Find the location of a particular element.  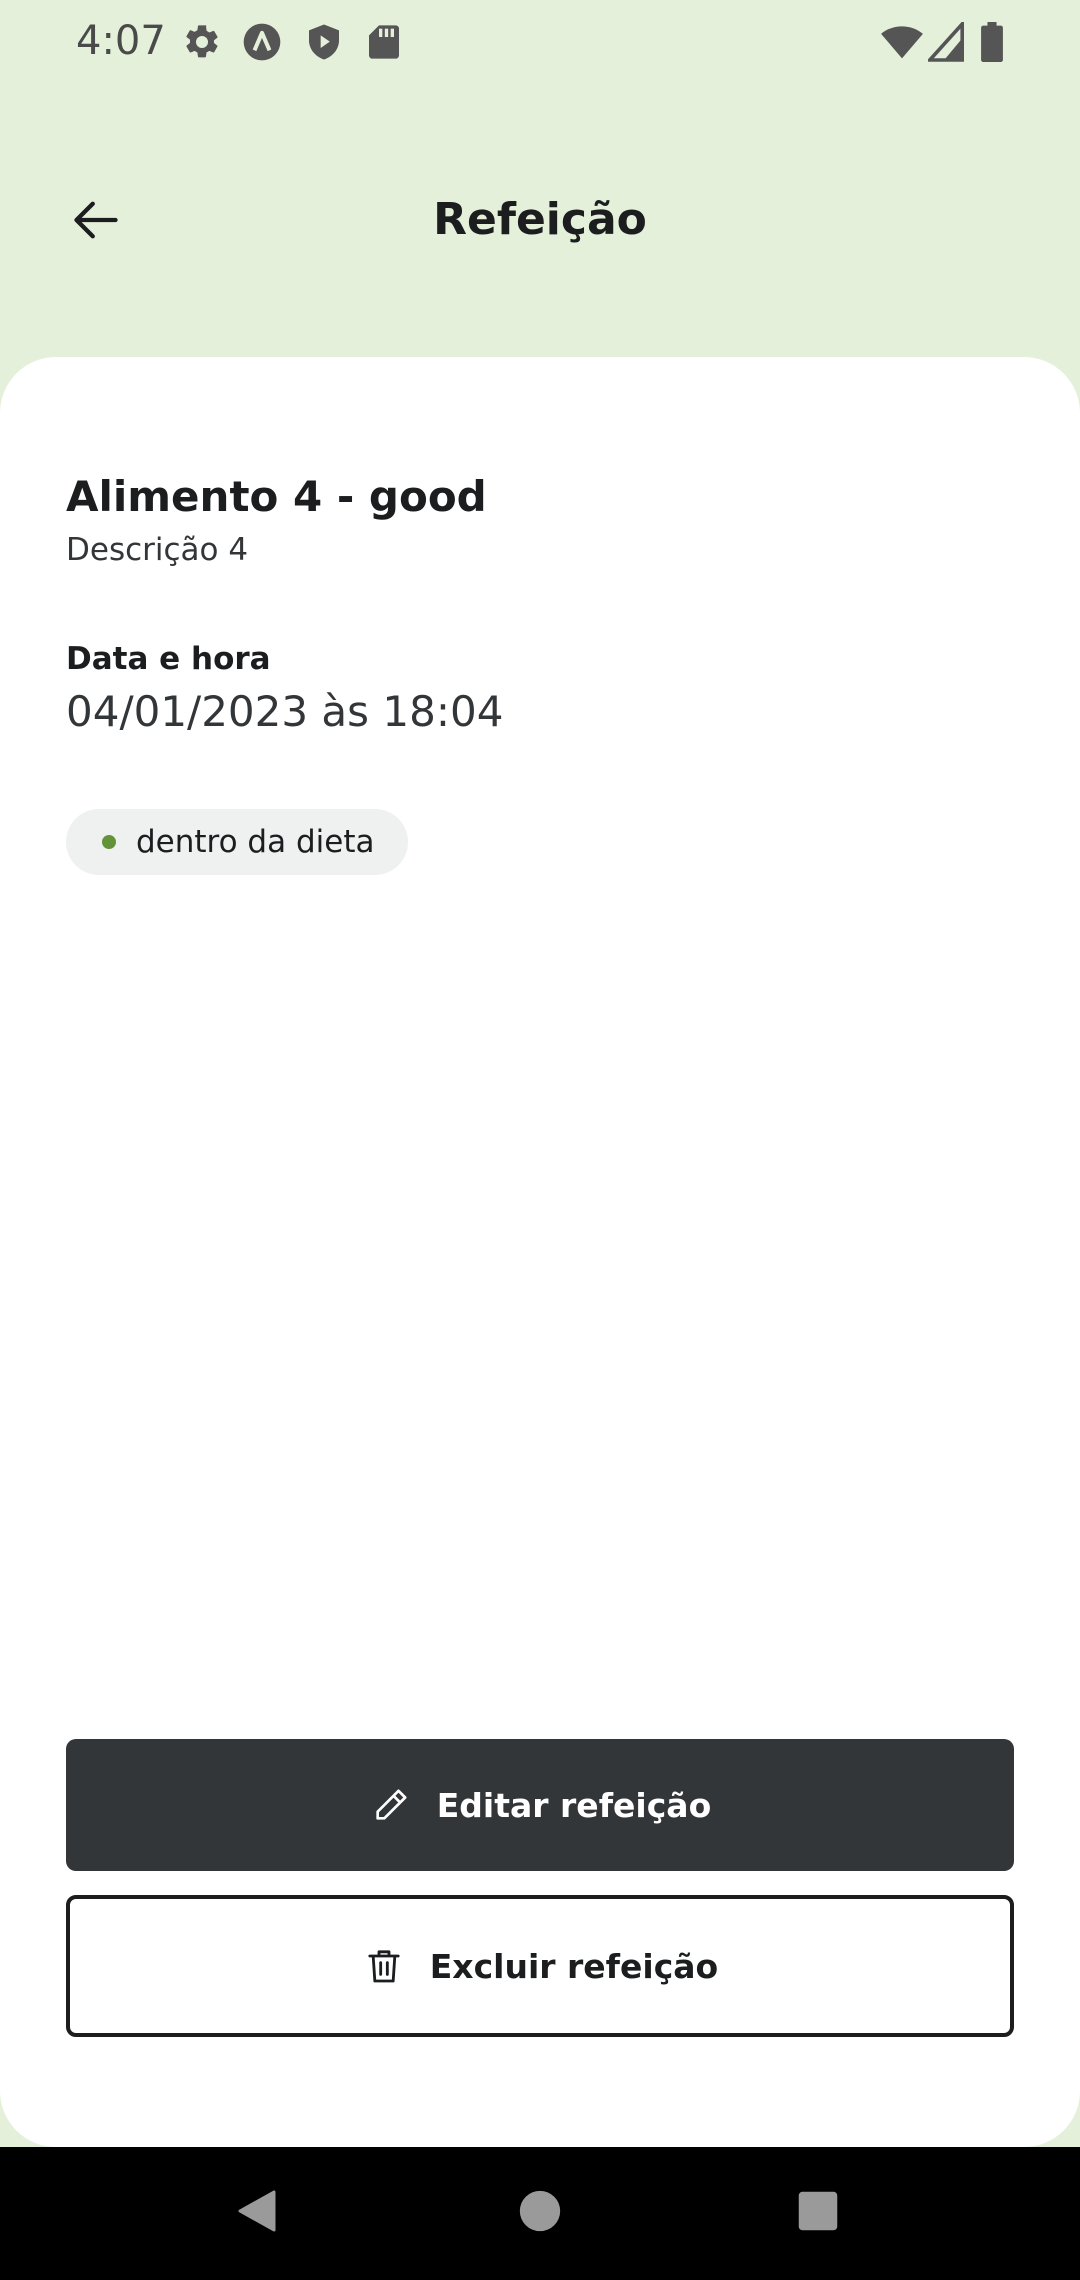

page-title: Refeição is located at coordinates (540, 219).